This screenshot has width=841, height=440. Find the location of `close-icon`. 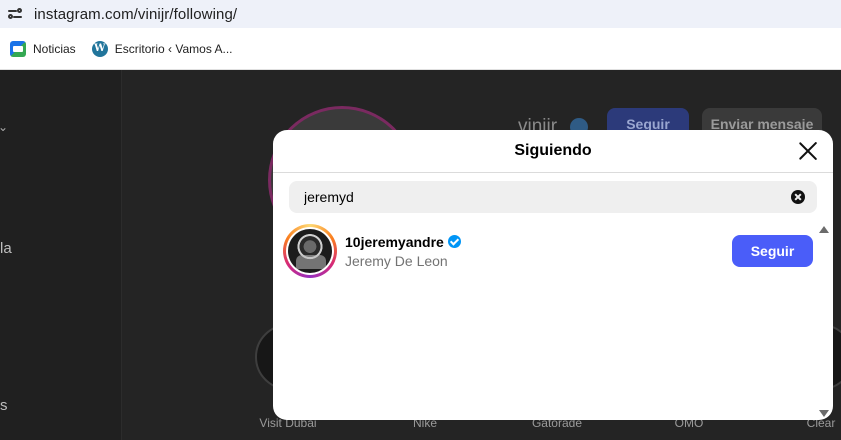

close-icon is located at coordinates (808, 151).